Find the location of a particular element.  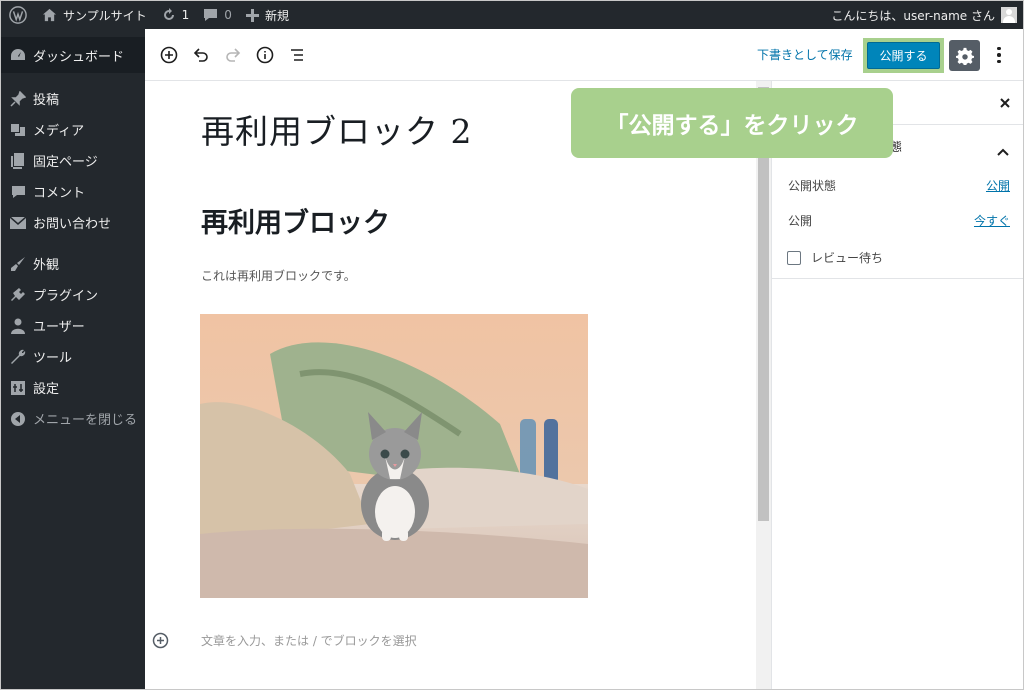

info-button is located at coordinates (265, 55).